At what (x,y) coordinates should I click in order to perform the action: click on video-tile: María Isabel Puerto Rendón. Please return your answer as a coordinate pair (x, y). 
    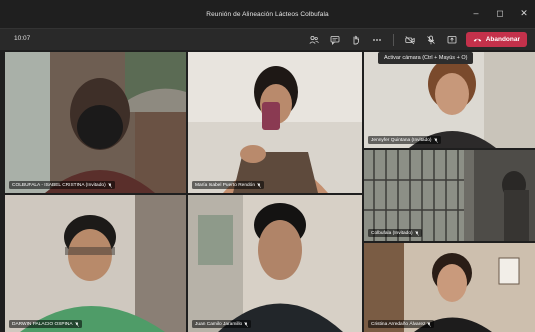
    Looking at the image, I should click on (275, 122).